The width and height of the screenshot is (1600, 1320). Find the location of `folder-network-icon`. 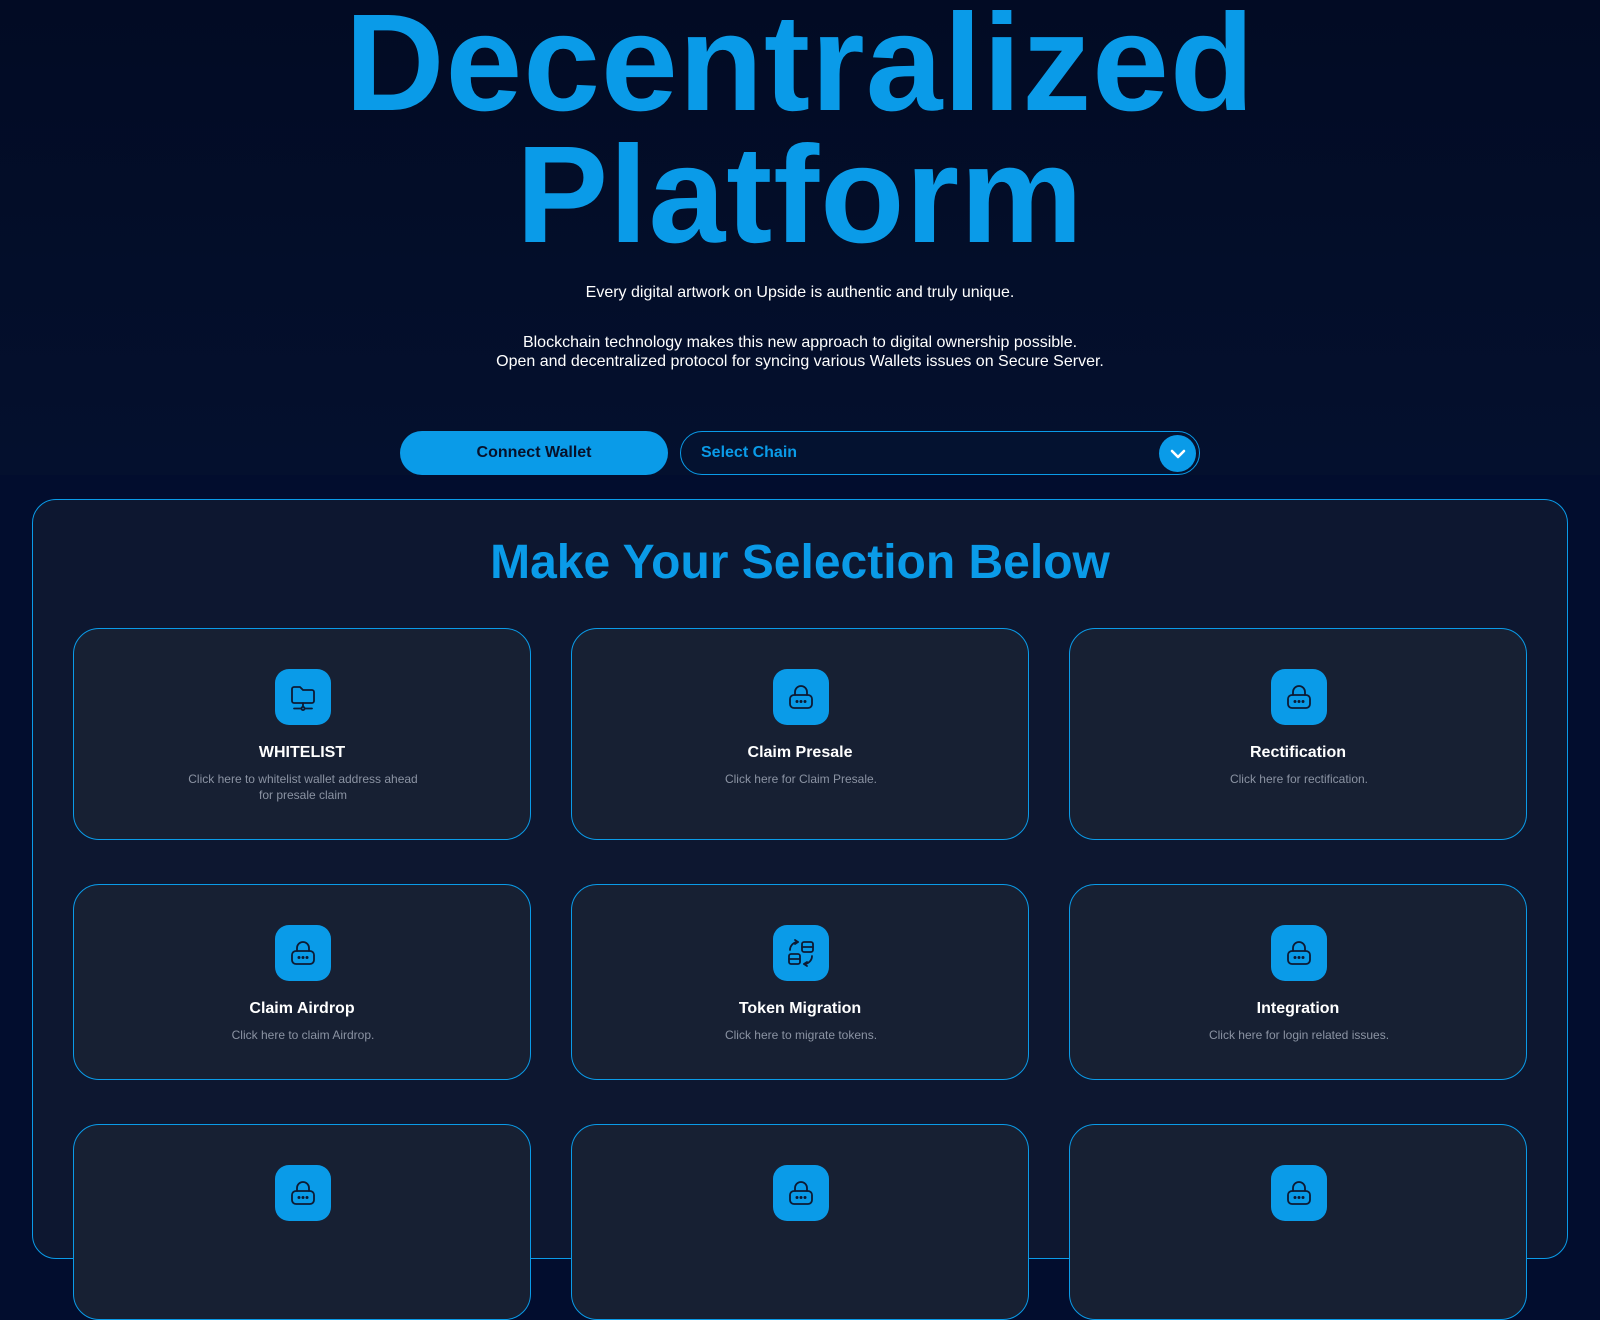

folder-network-icon is located at coordinates (303, 697).